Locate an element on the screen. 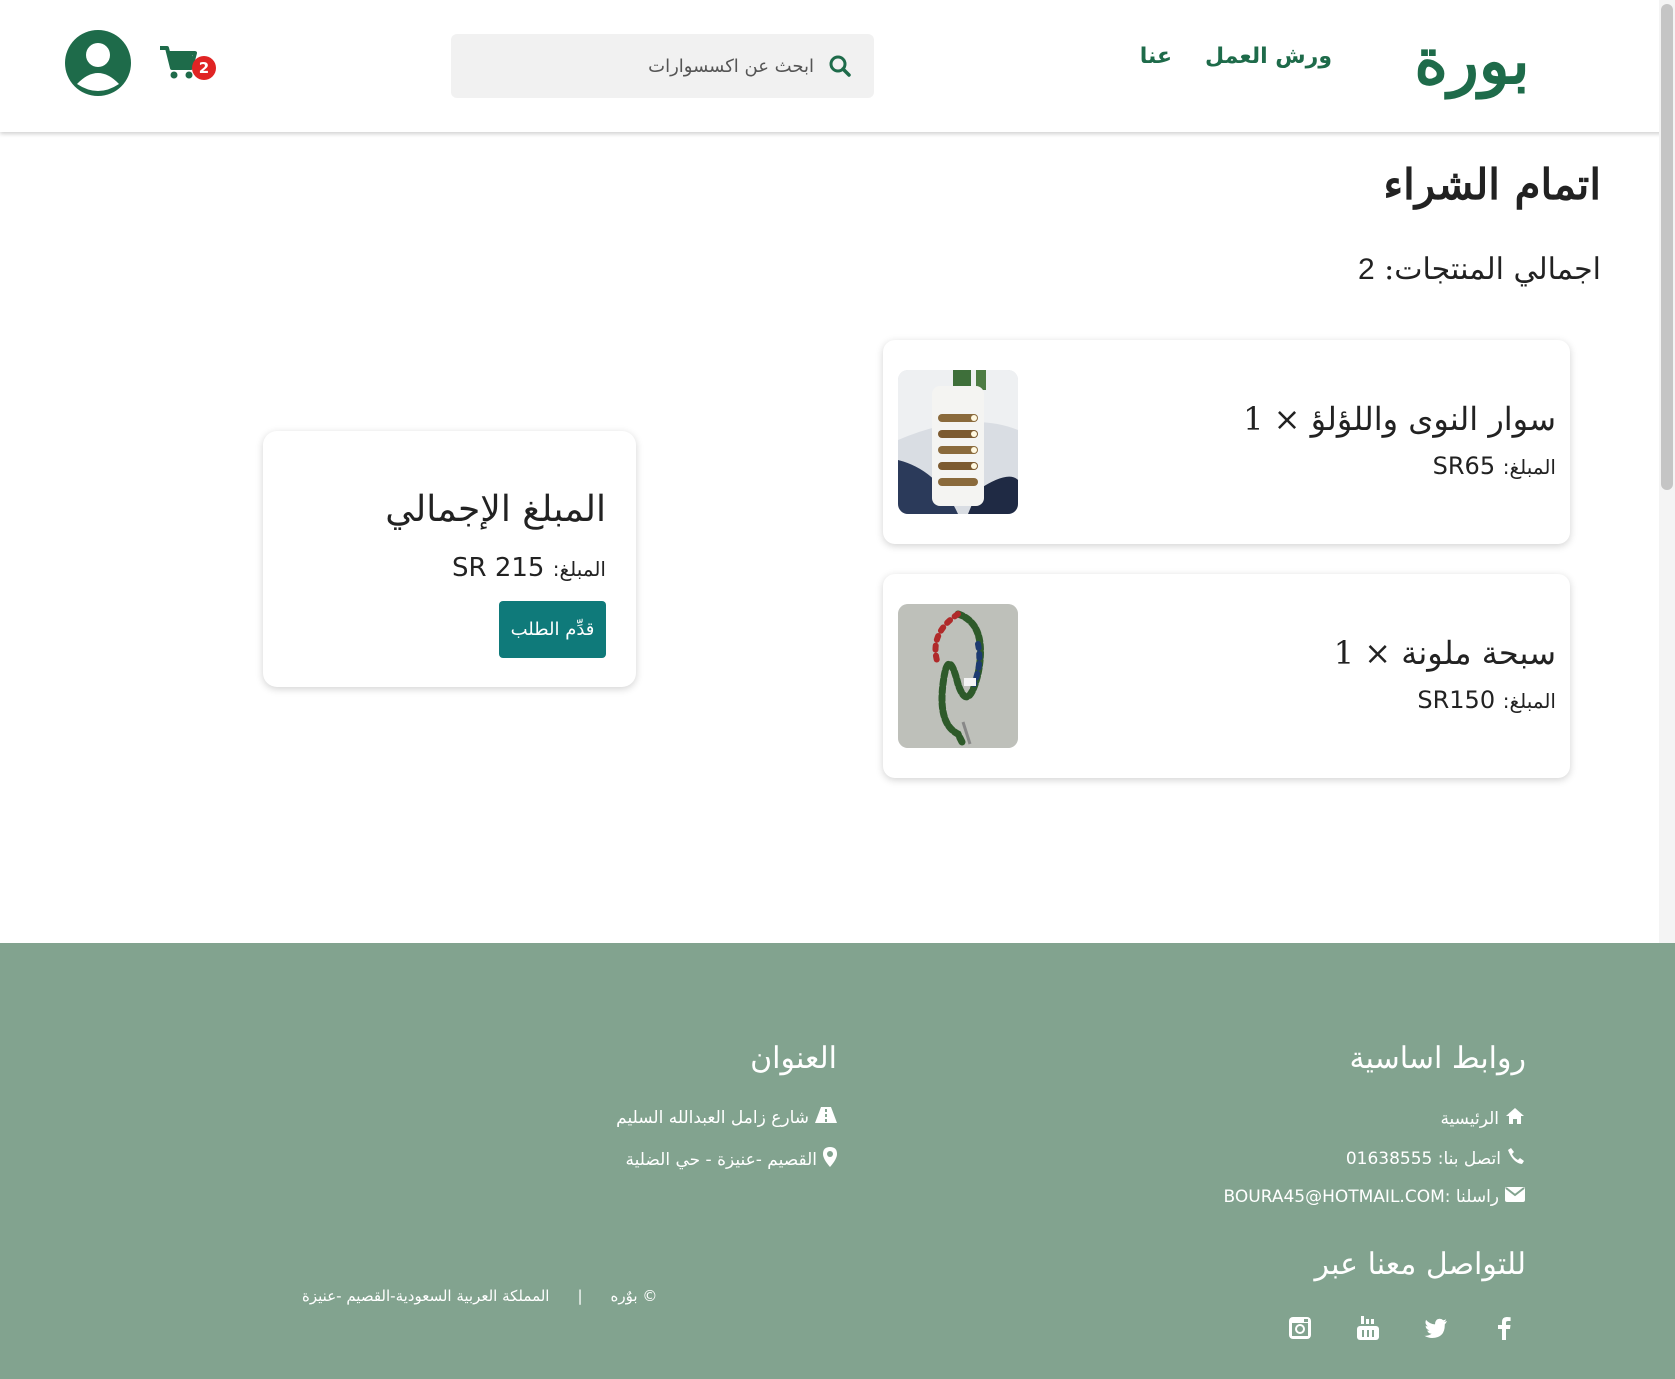  submit-order-button: قدِّم الطلب is located at coordinates (552, 629).